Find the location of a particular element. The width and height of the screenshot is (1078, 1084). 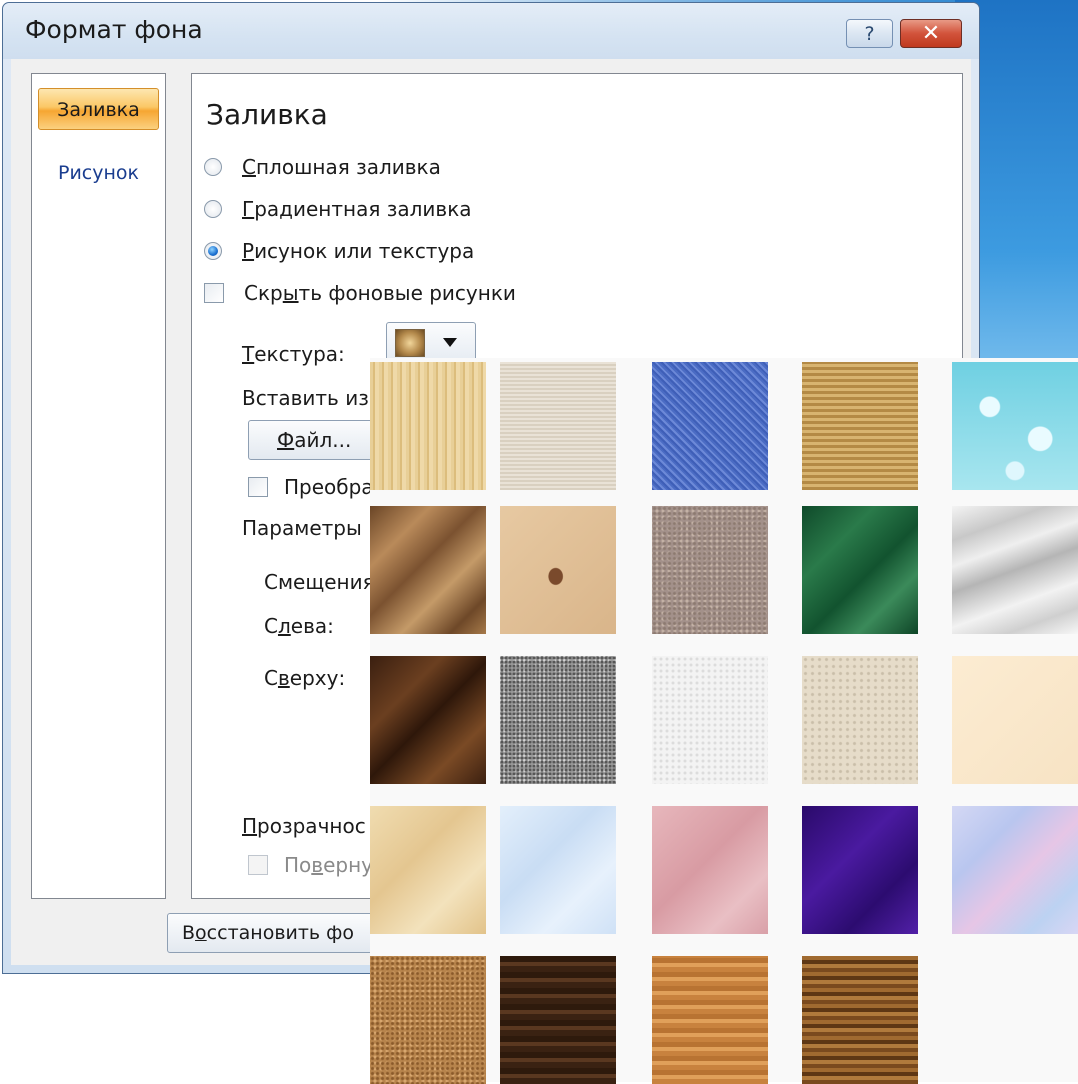

texture-parchment is located at coordinates (428, 870).